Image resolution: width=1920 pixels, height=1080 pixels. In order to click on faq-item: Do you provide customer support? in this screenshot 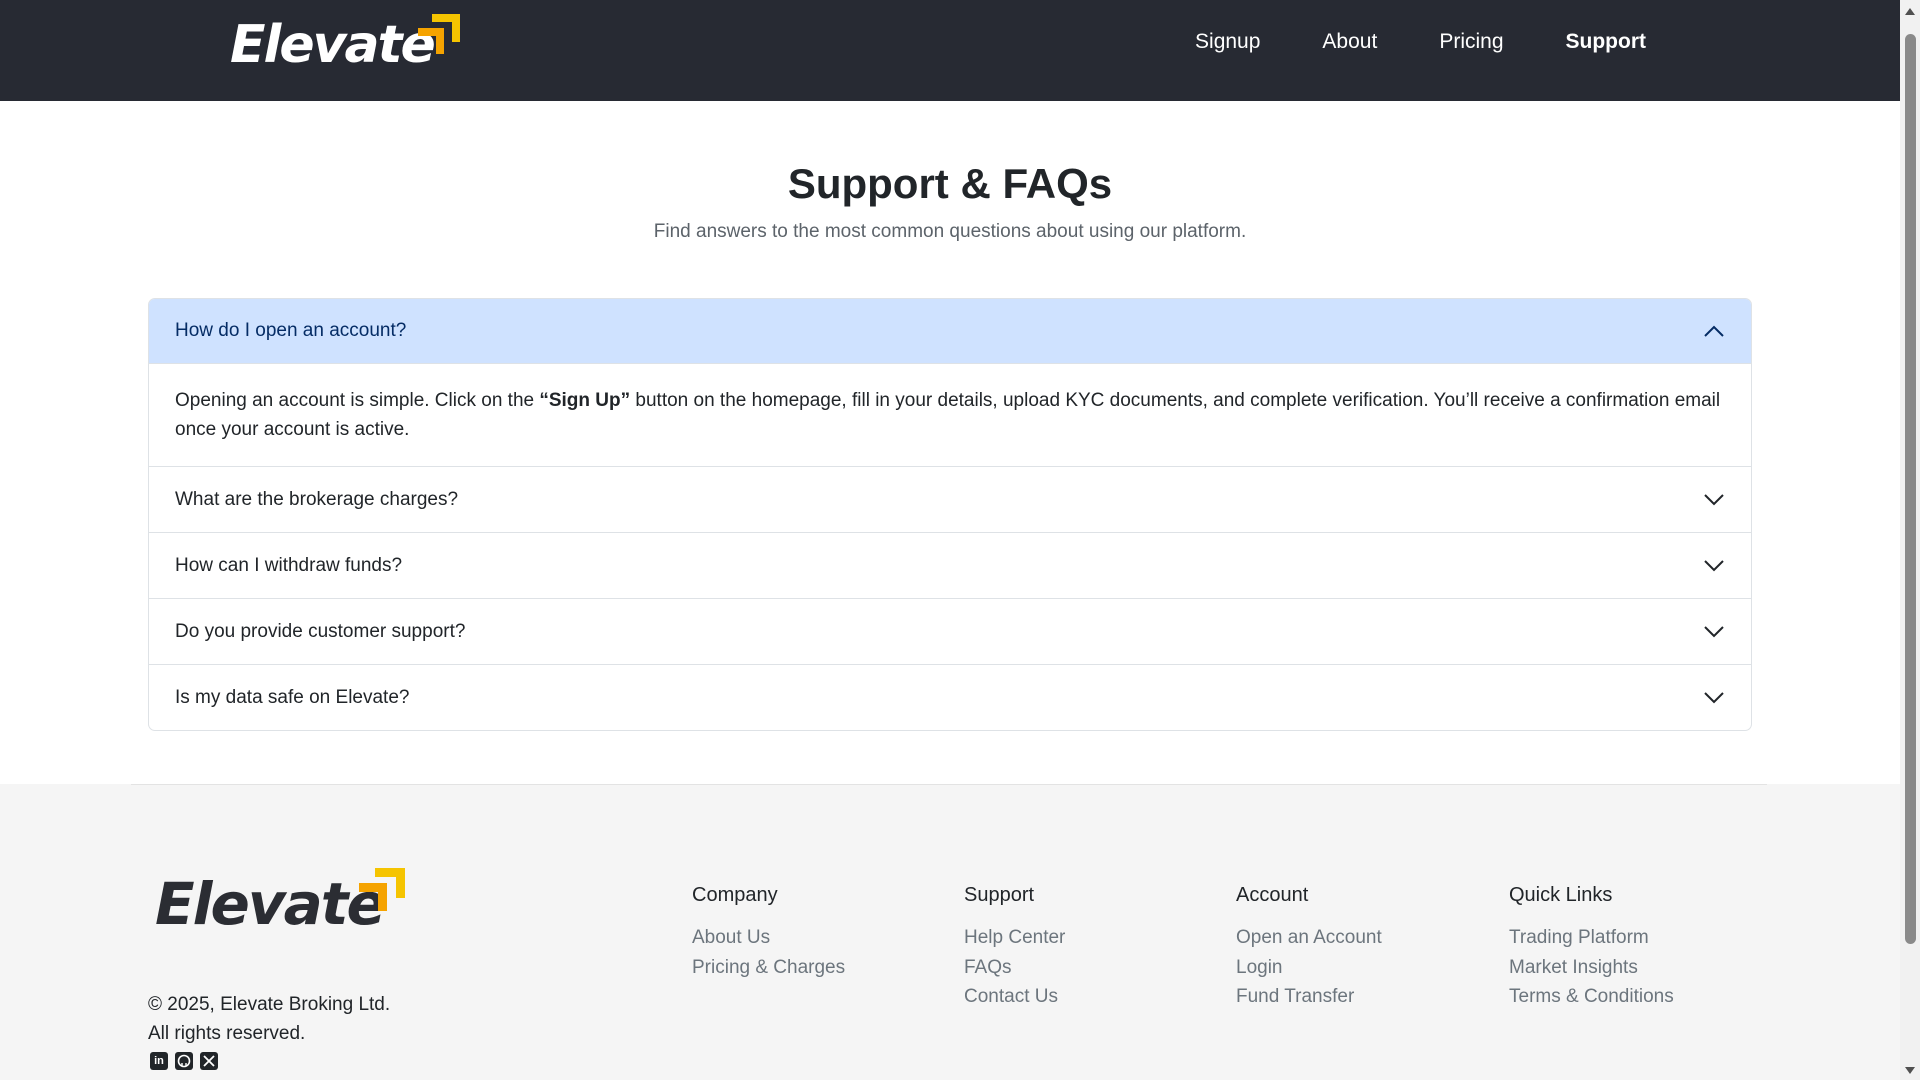, I will do `click(950, 632)`.